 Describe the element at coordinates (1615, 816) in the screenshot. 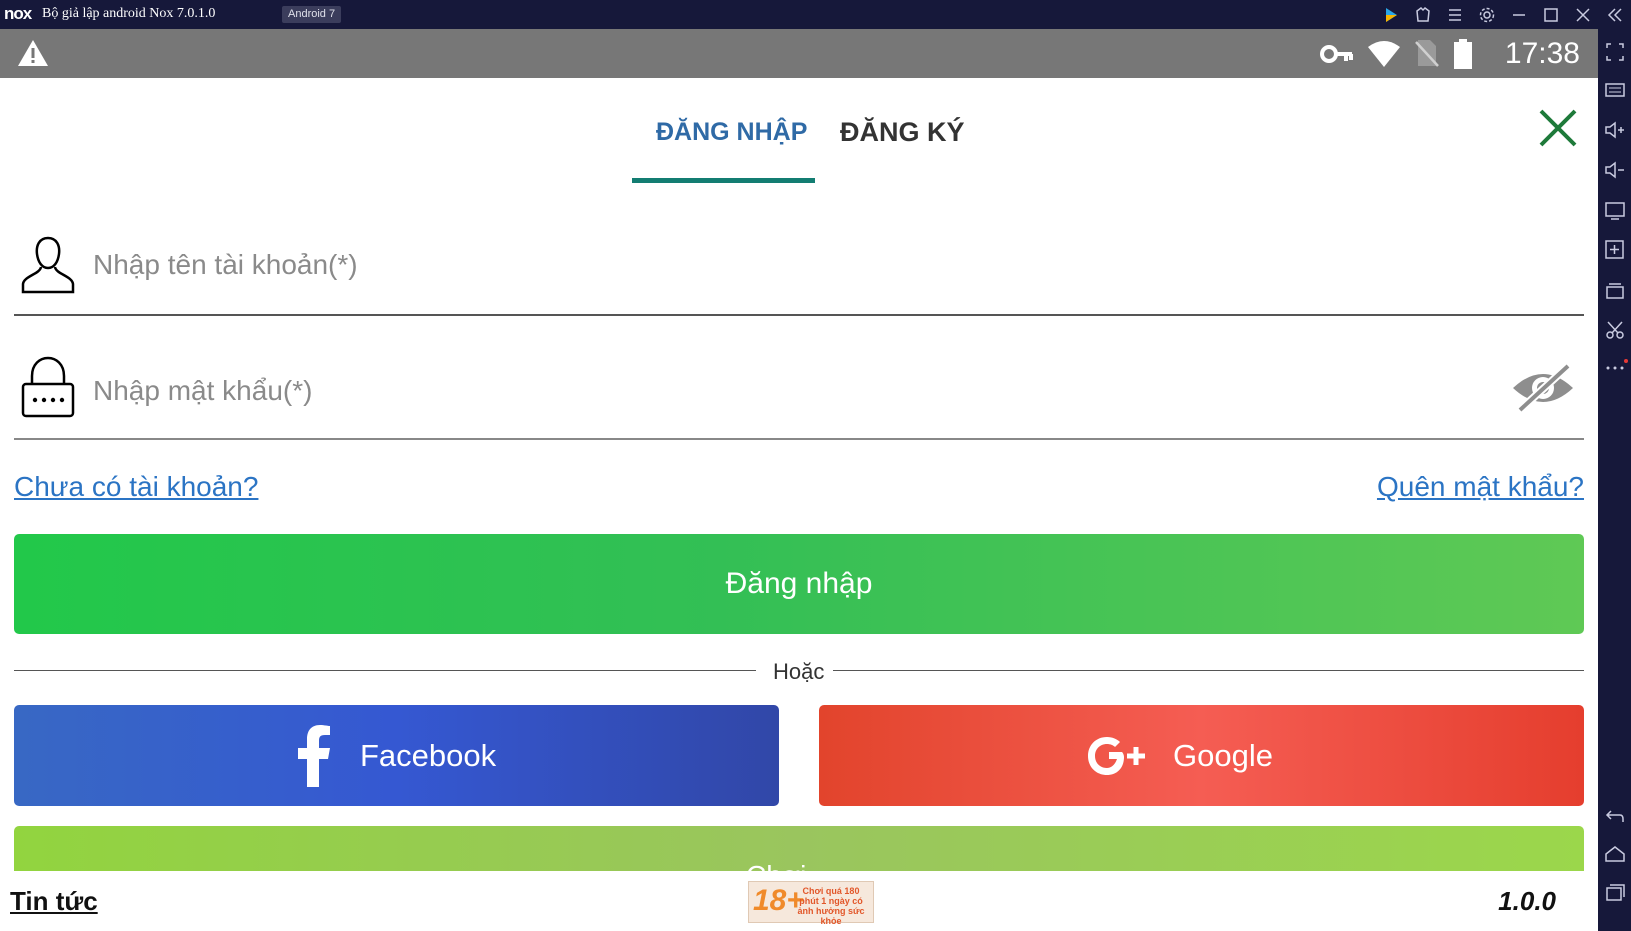

I see `back-icon` at that location.